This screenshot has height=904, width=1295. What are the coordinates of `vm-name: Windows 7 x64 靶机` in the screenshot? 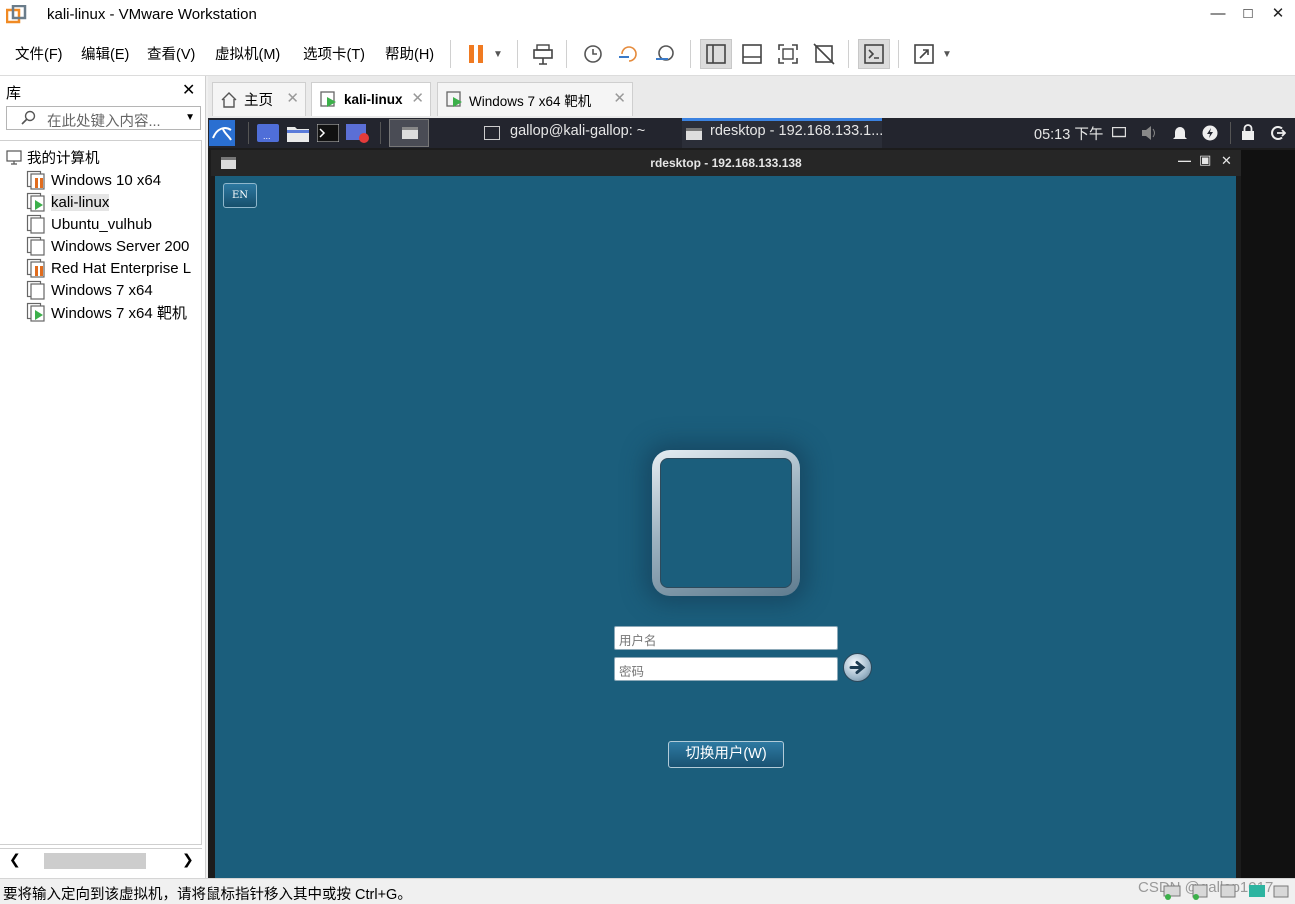 It's located at (119, 313).